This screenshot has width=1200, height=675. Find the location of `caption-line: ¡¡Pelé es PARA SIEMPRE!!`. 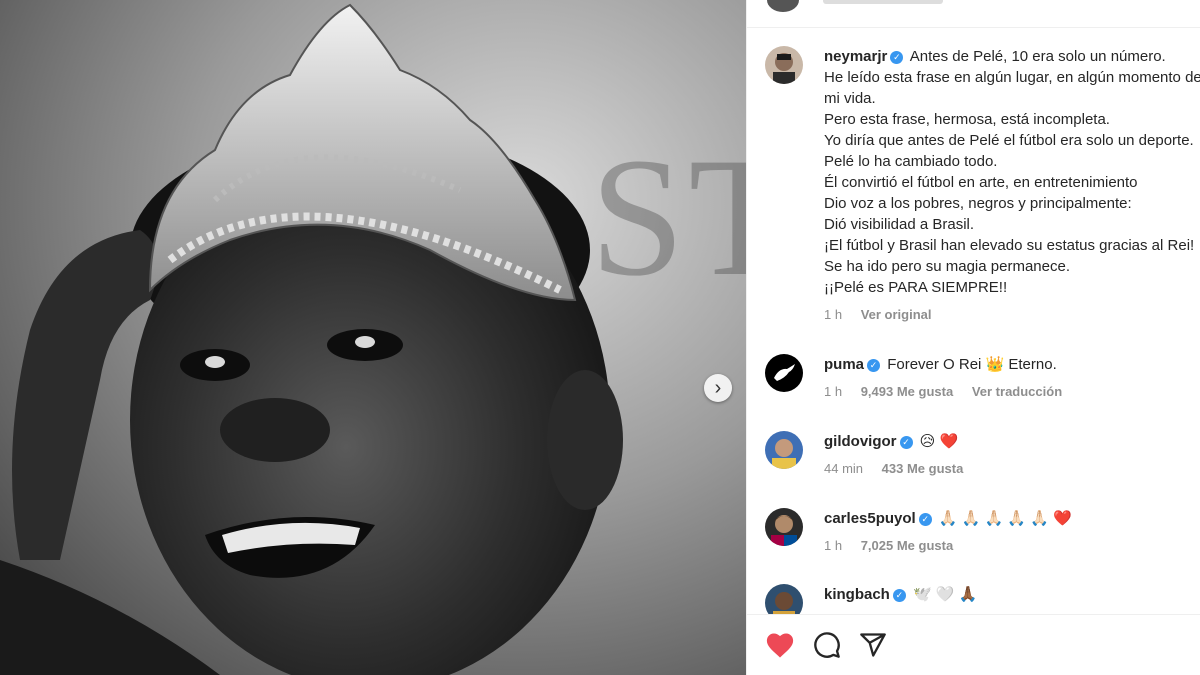

caption-line: ¡¡Pelé es PARA SIEMPRE!! is located at coordinates (916, 287).